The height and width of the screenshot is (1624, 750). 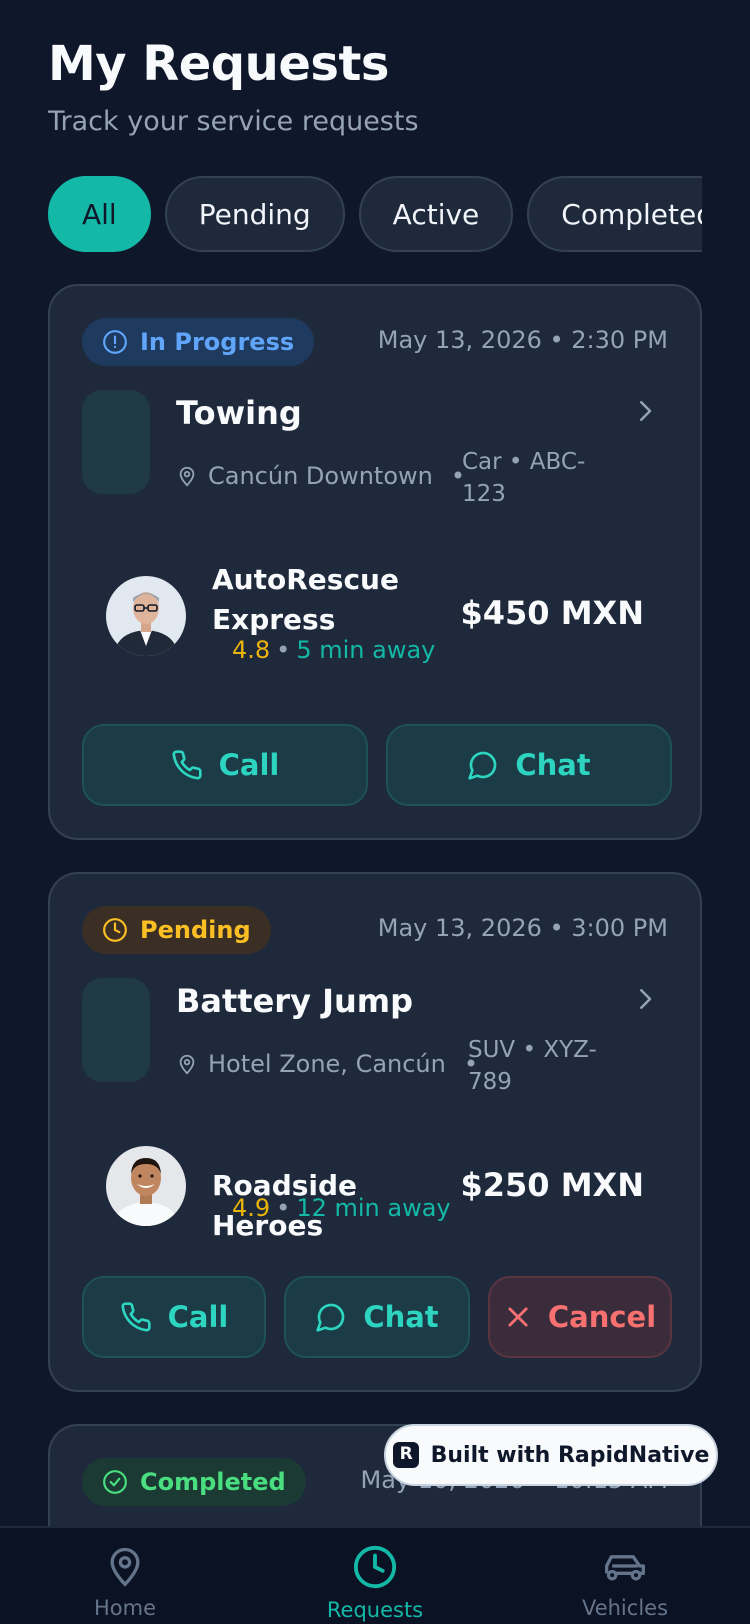 I want to click on close-icon, so click(x=518, y=1317).